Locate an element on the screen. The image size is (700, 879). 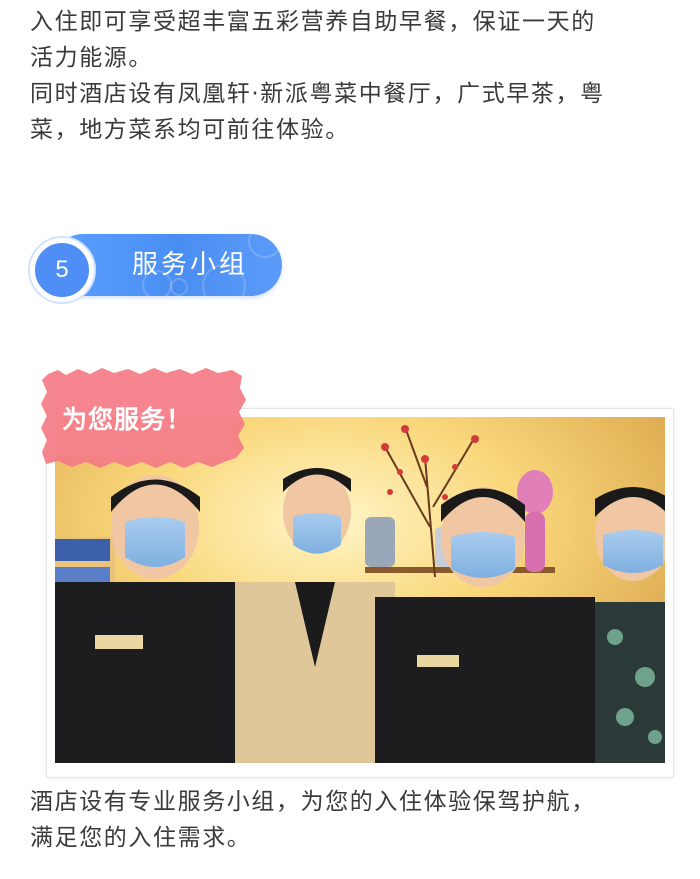
service-paragraph: 酒店设有专业服务小组，为您的入住体验保驾护航， 满足您的入住需求。 is located at coordinates (355, 820).